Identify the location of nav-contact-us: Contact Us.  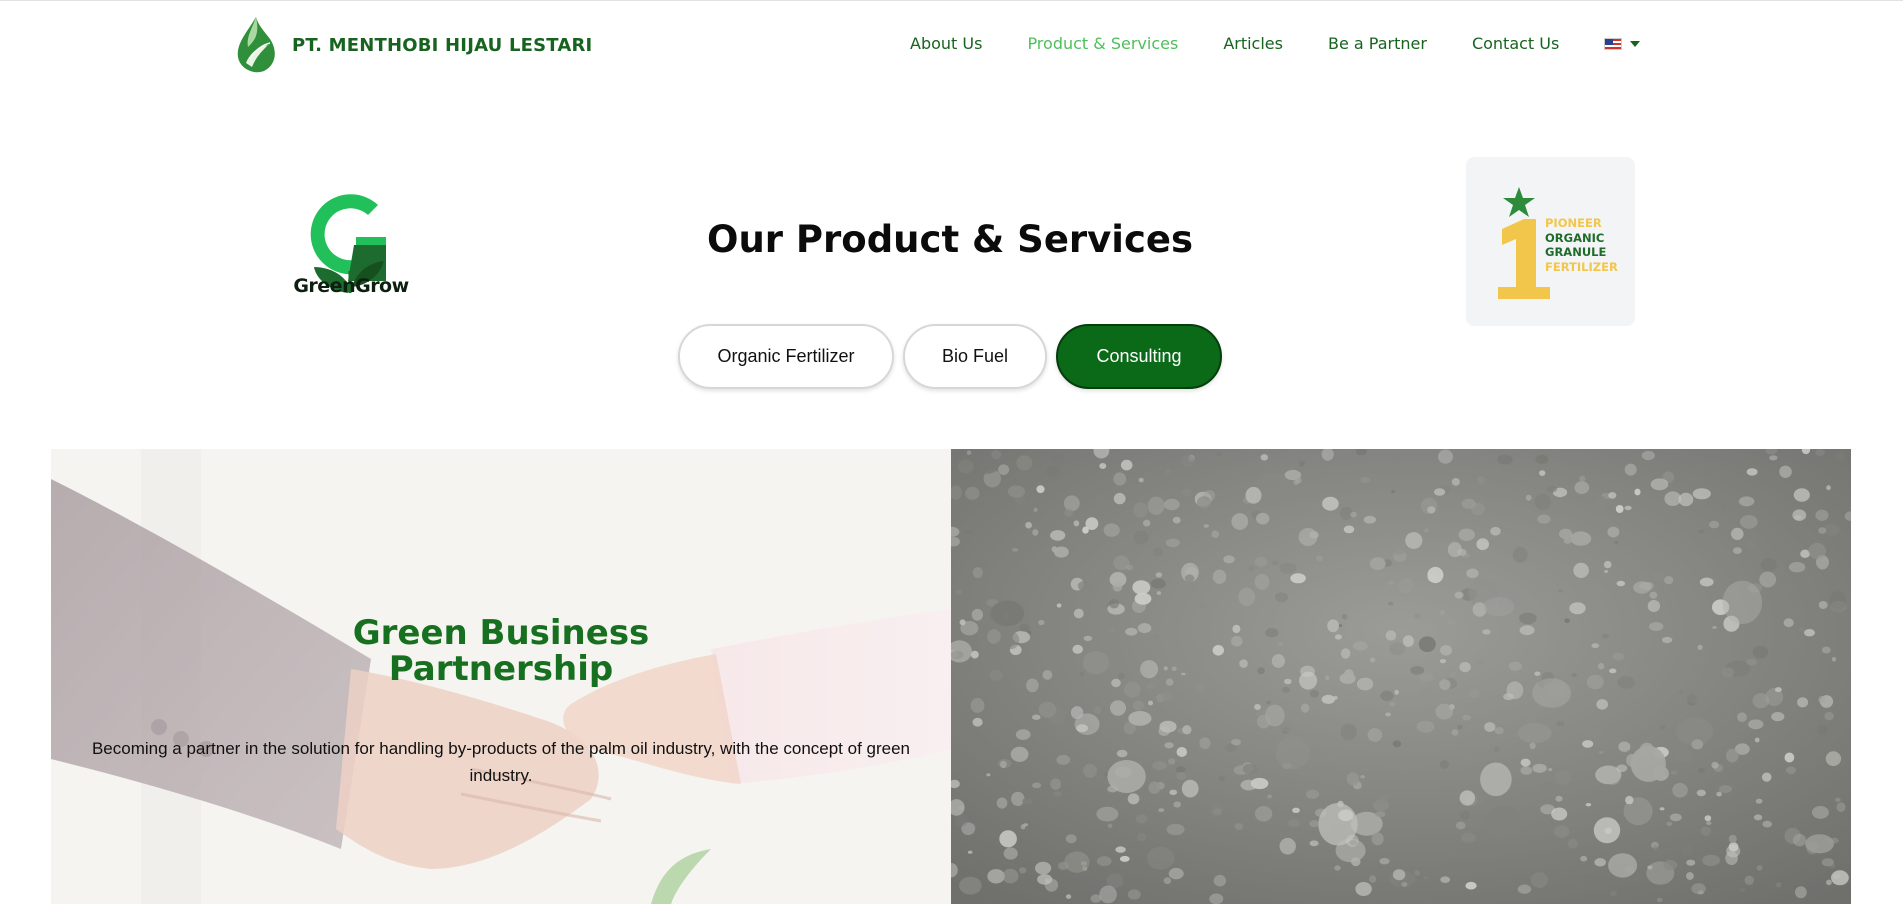
(1515, 43).